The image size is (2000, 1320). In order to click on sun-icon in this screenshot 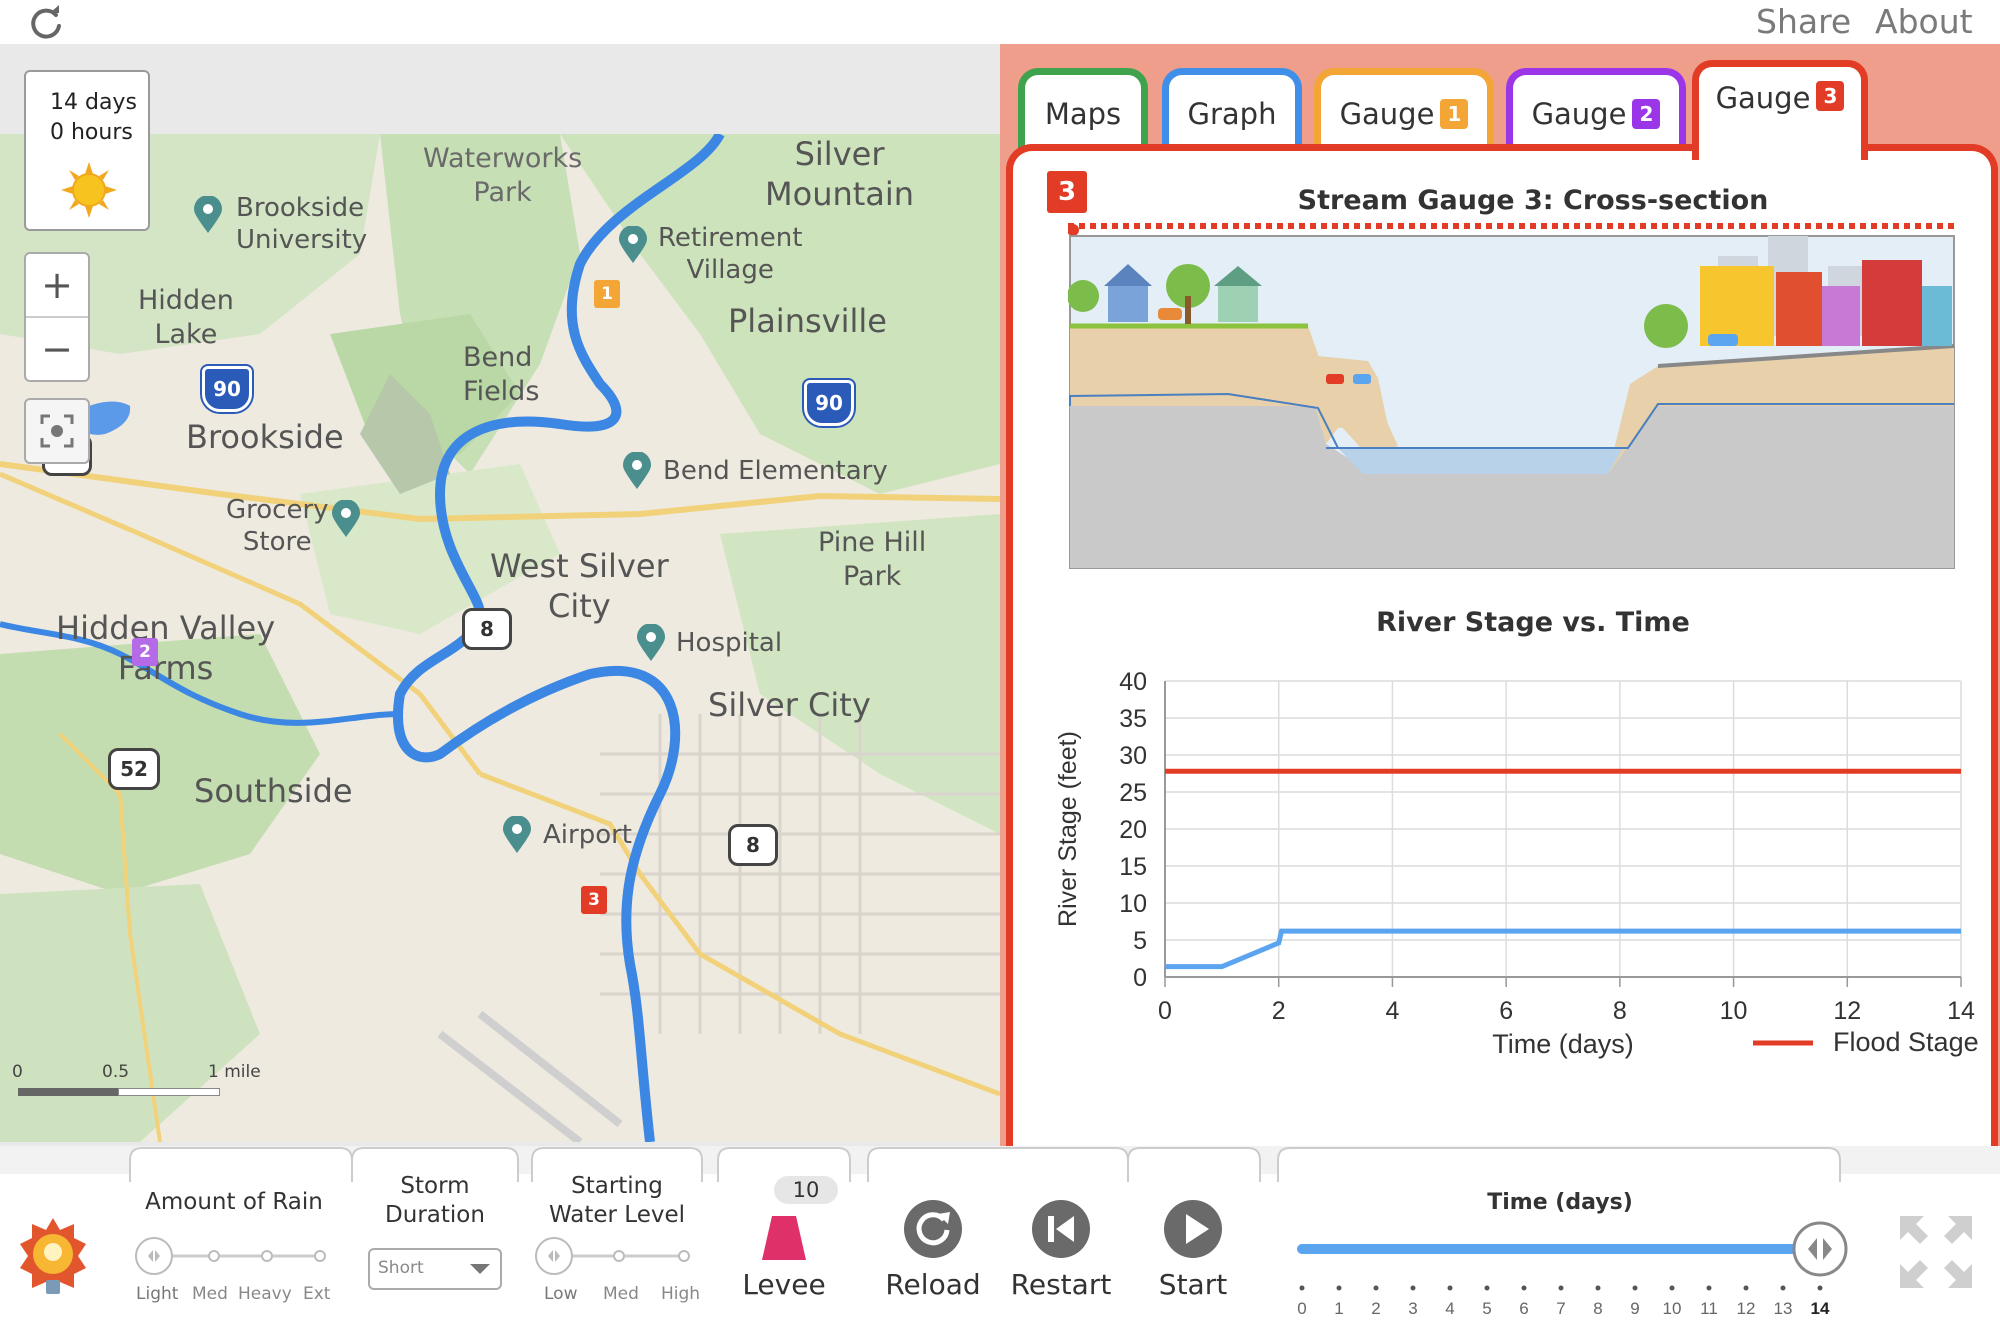, I will do `click(89, 190)`.